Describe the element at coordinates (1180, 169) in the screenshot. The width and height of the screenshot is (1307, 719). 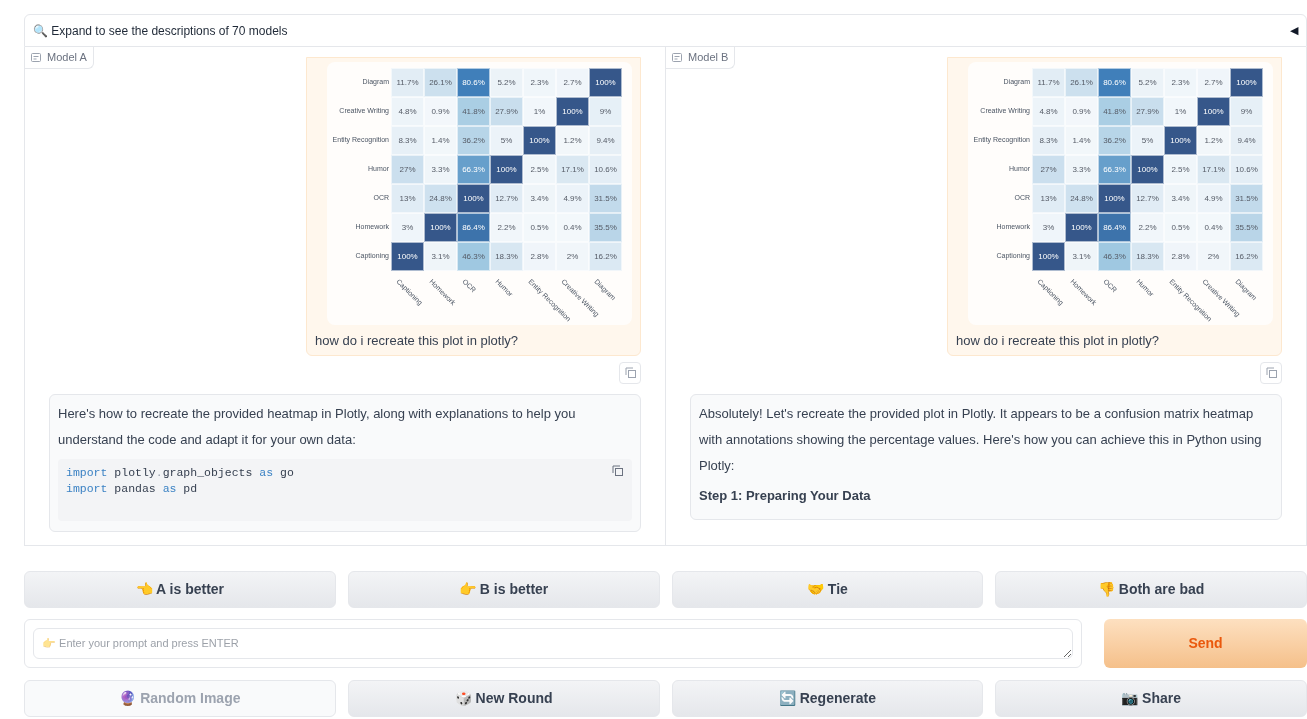
I see `heatmap-cell: 2.5%` at that location.